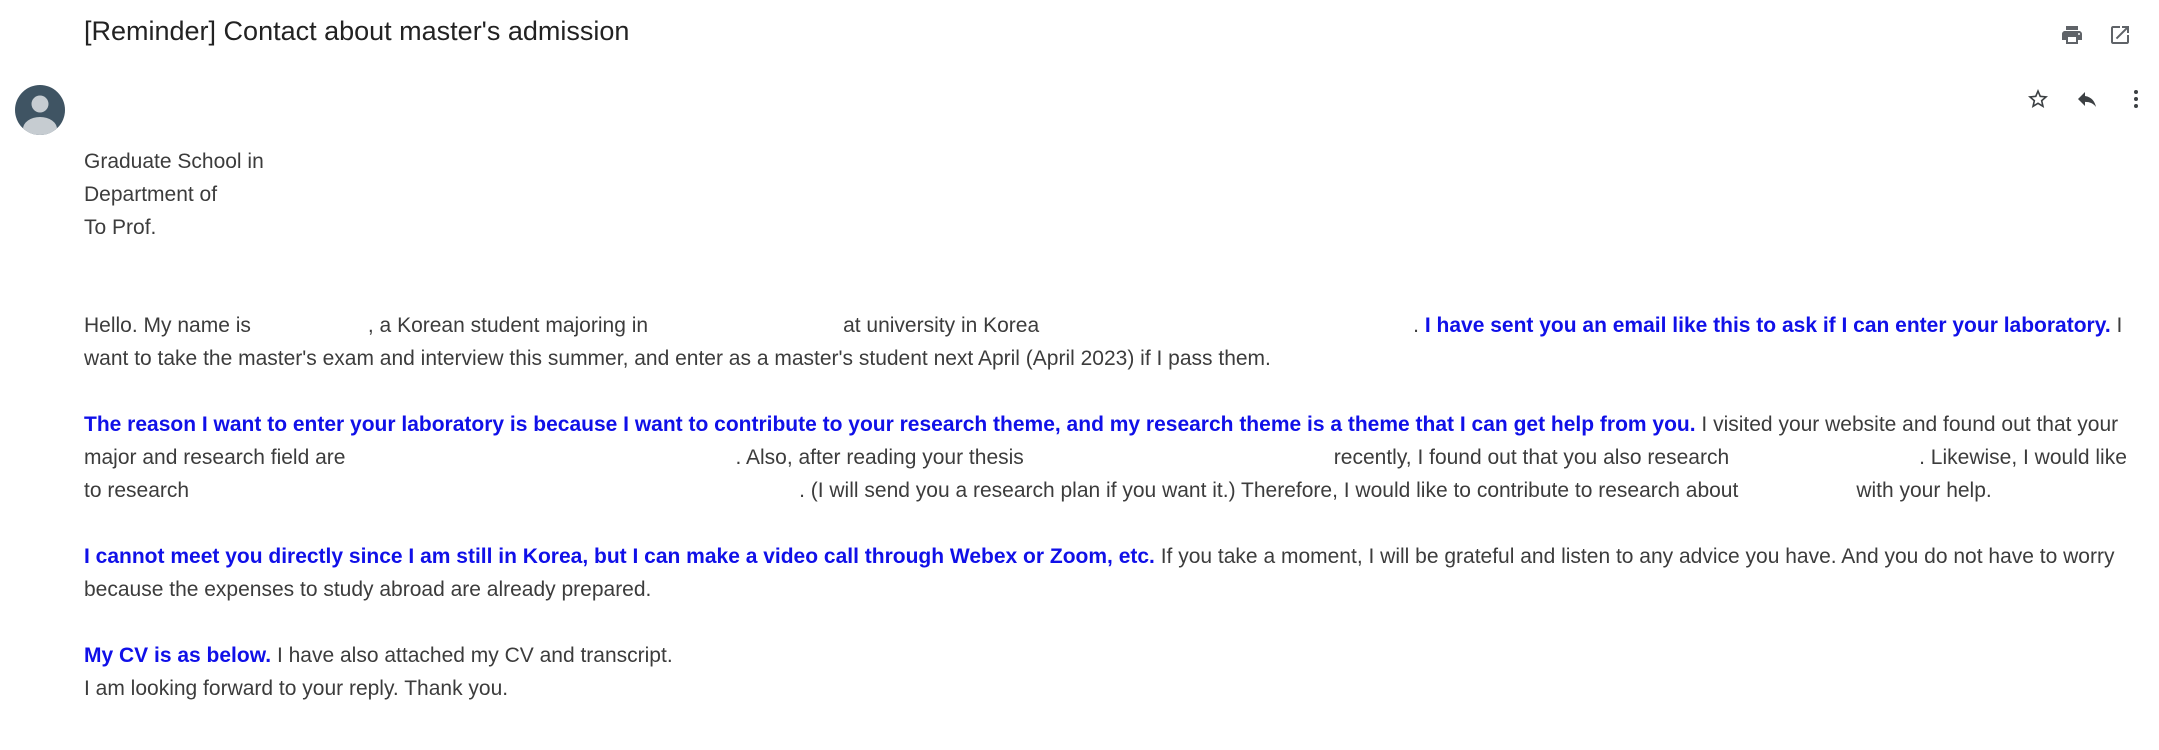 This screenshot has width=2159, height=750. What do you see at coordinates (120, 227) in the screenshot?
I see `salutation-line-3: To Prof.` at bounding box center [120, 227].